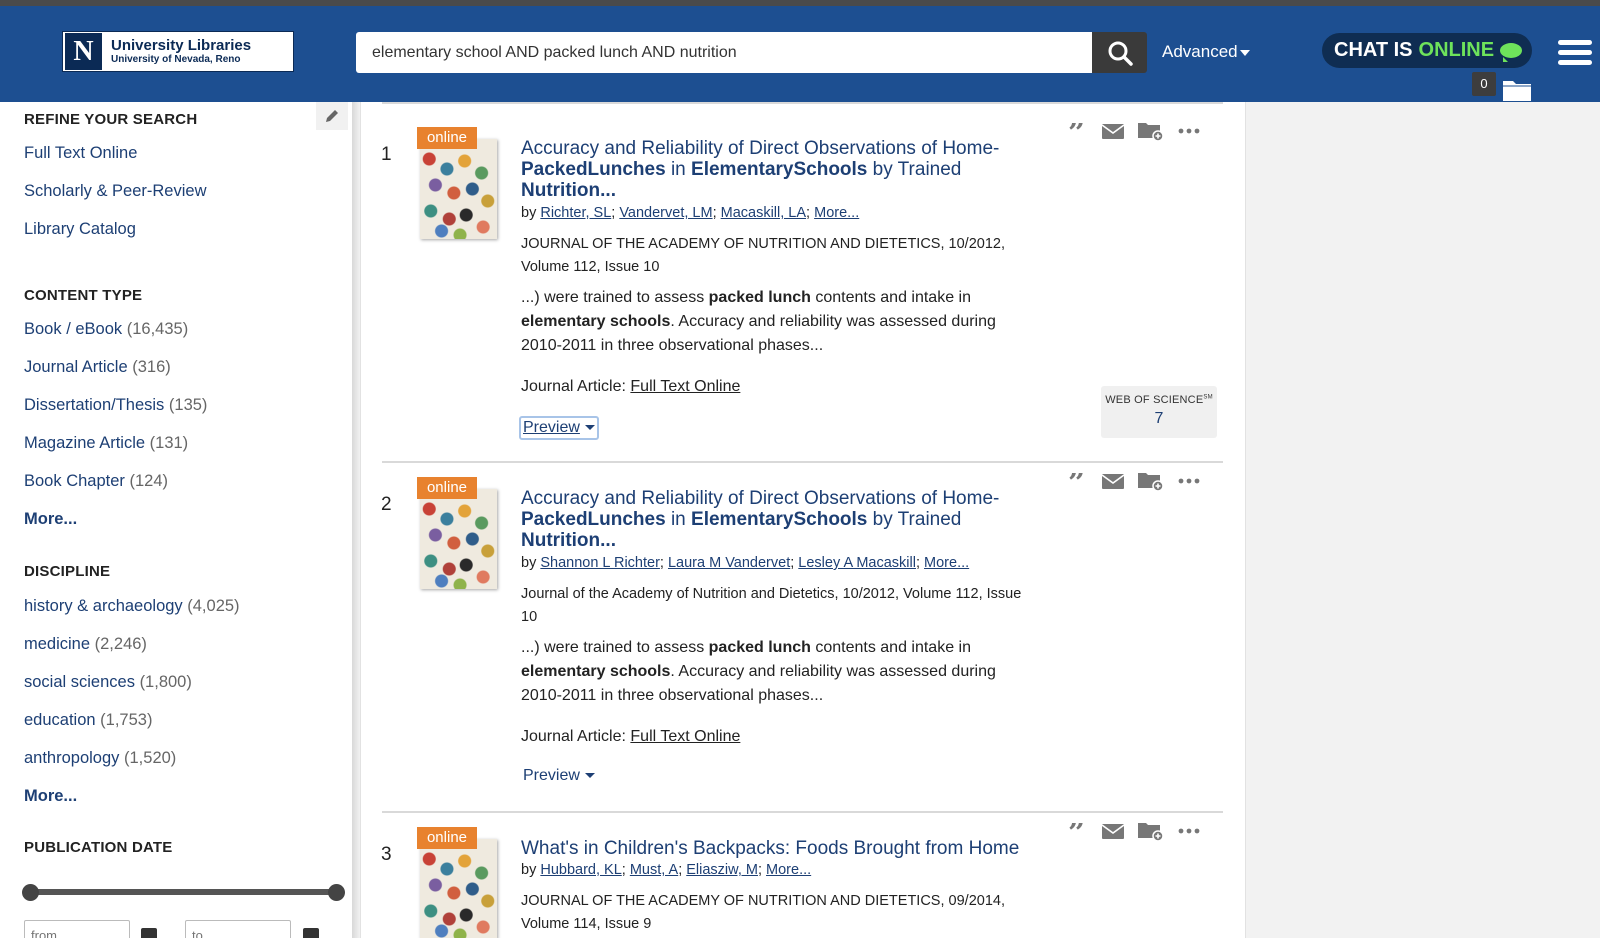 Image resolution: width=1600 pixels, height=938 pixels. Describe the element at coordinates (67, 571) in the screenshot. I see `discipline-heading: DISCIPLINE` at that location.